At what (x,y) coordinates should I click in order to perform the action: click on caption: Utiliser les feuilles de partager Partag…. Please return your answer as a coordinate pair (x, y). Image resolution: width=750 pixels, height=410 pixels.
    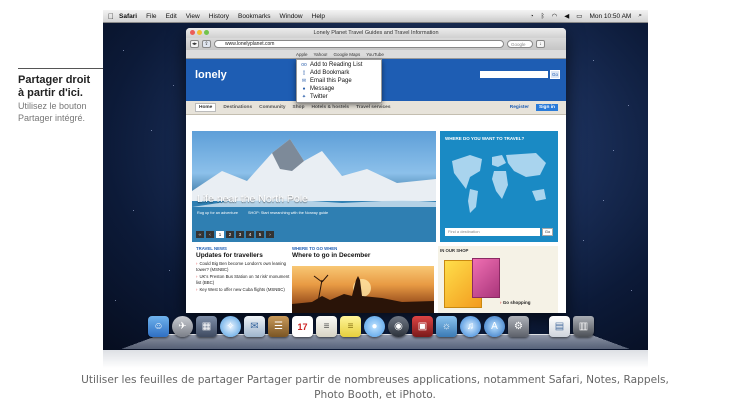
    Looking at the image, I should click on (375, 388).